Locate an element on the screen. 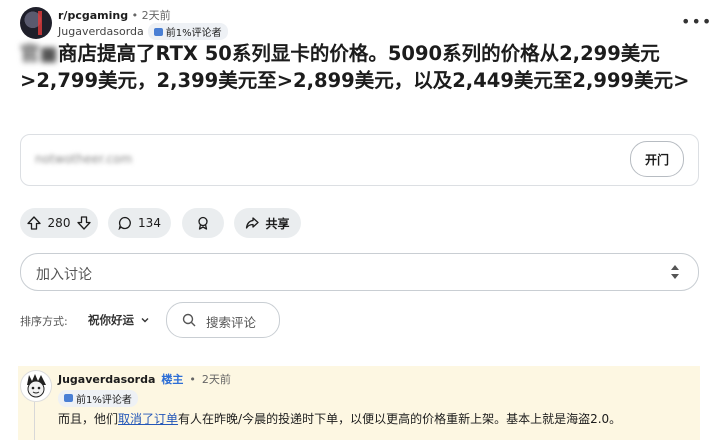 This screenshot has width=719, height=440. speech-bubble-icon is located at coordinates (125, 223).